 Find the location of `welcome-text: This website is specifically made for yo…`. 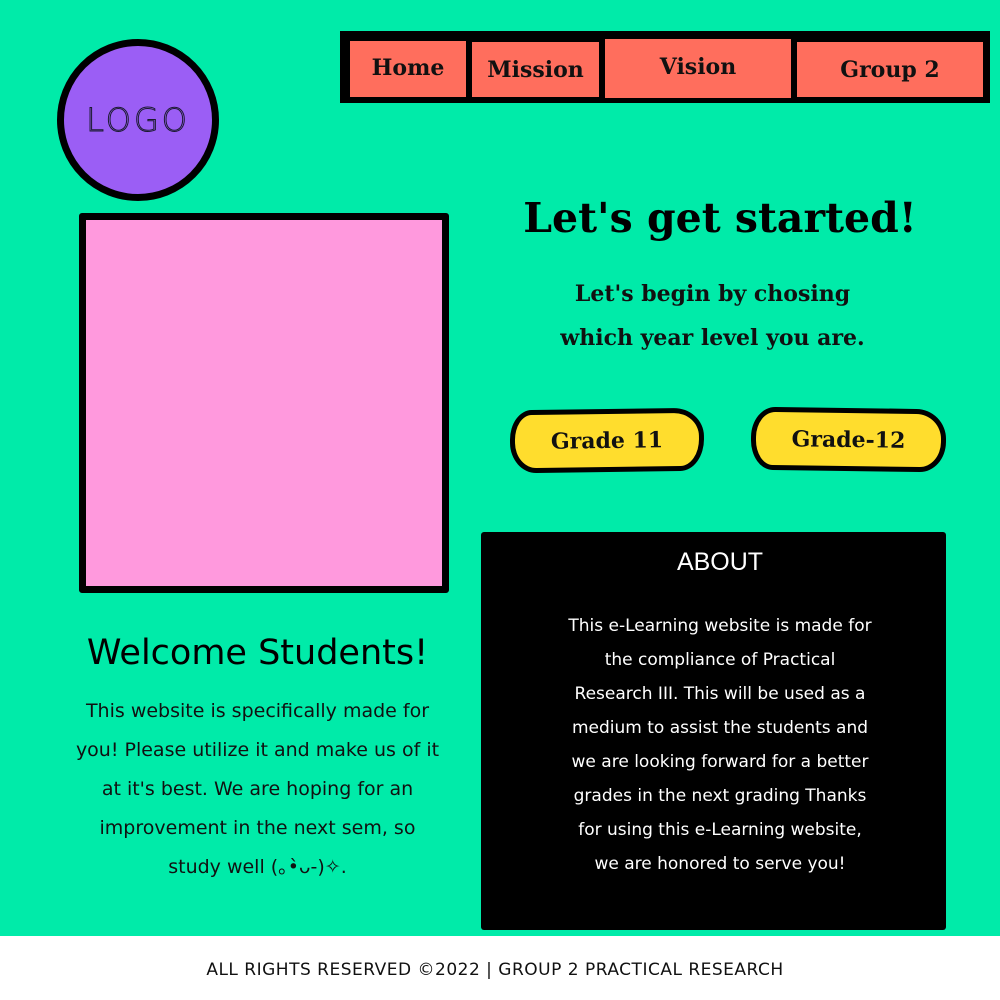

welcome-text: This website is specifically made for yo… is located at coordinates (257, 789).